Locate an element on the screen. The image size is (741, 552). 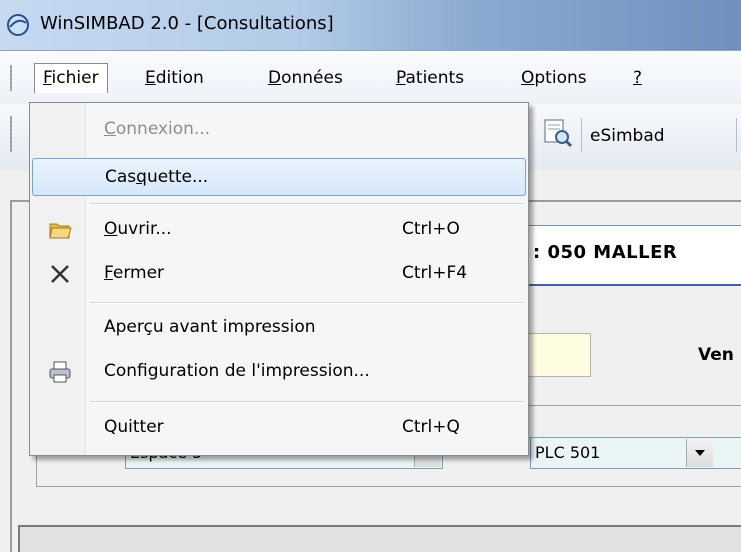
patient-header: : 050 MALLER is located at coordinates (605, 252).